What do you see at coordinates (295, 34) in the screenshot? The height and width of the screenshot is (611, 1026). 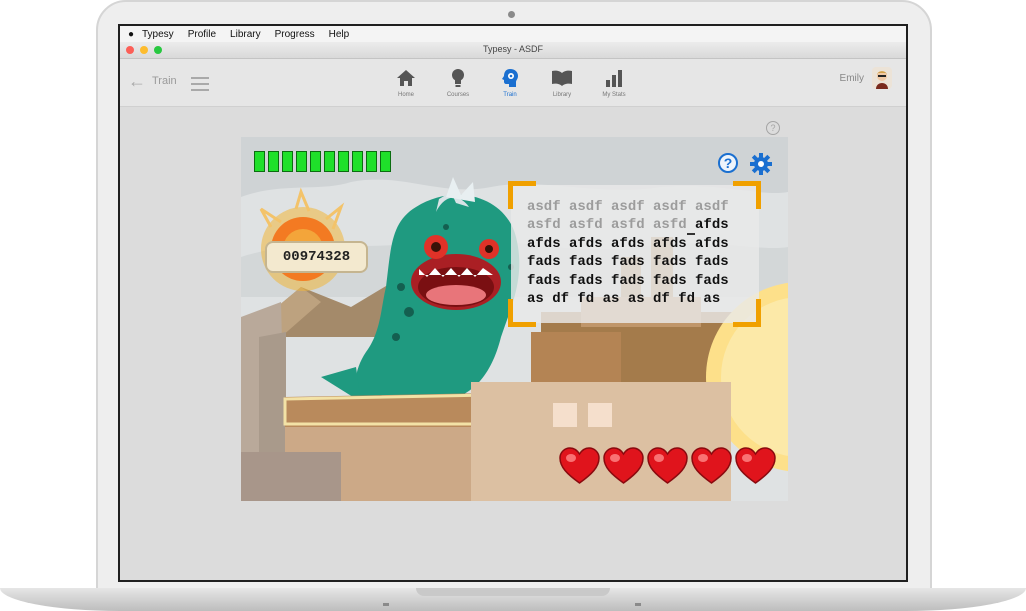 I see `menu-item-progress: Progress` at bounding box center [295, 34].